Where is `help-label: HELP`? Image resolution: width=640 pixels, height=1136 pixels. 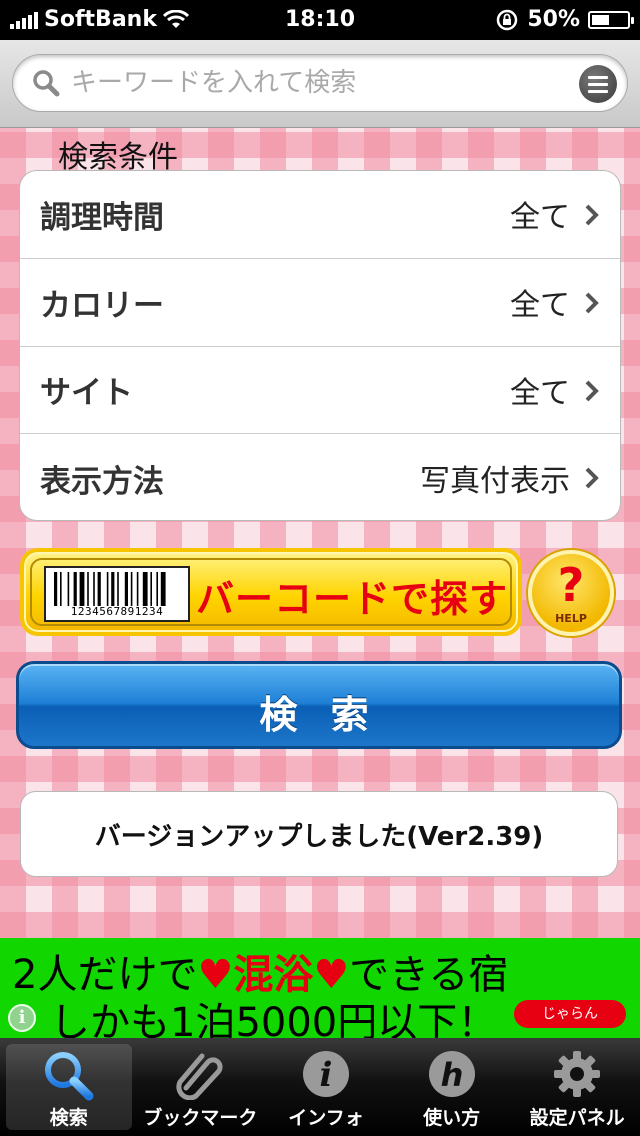 help-label: HELP is located at coordinates (571, 618).